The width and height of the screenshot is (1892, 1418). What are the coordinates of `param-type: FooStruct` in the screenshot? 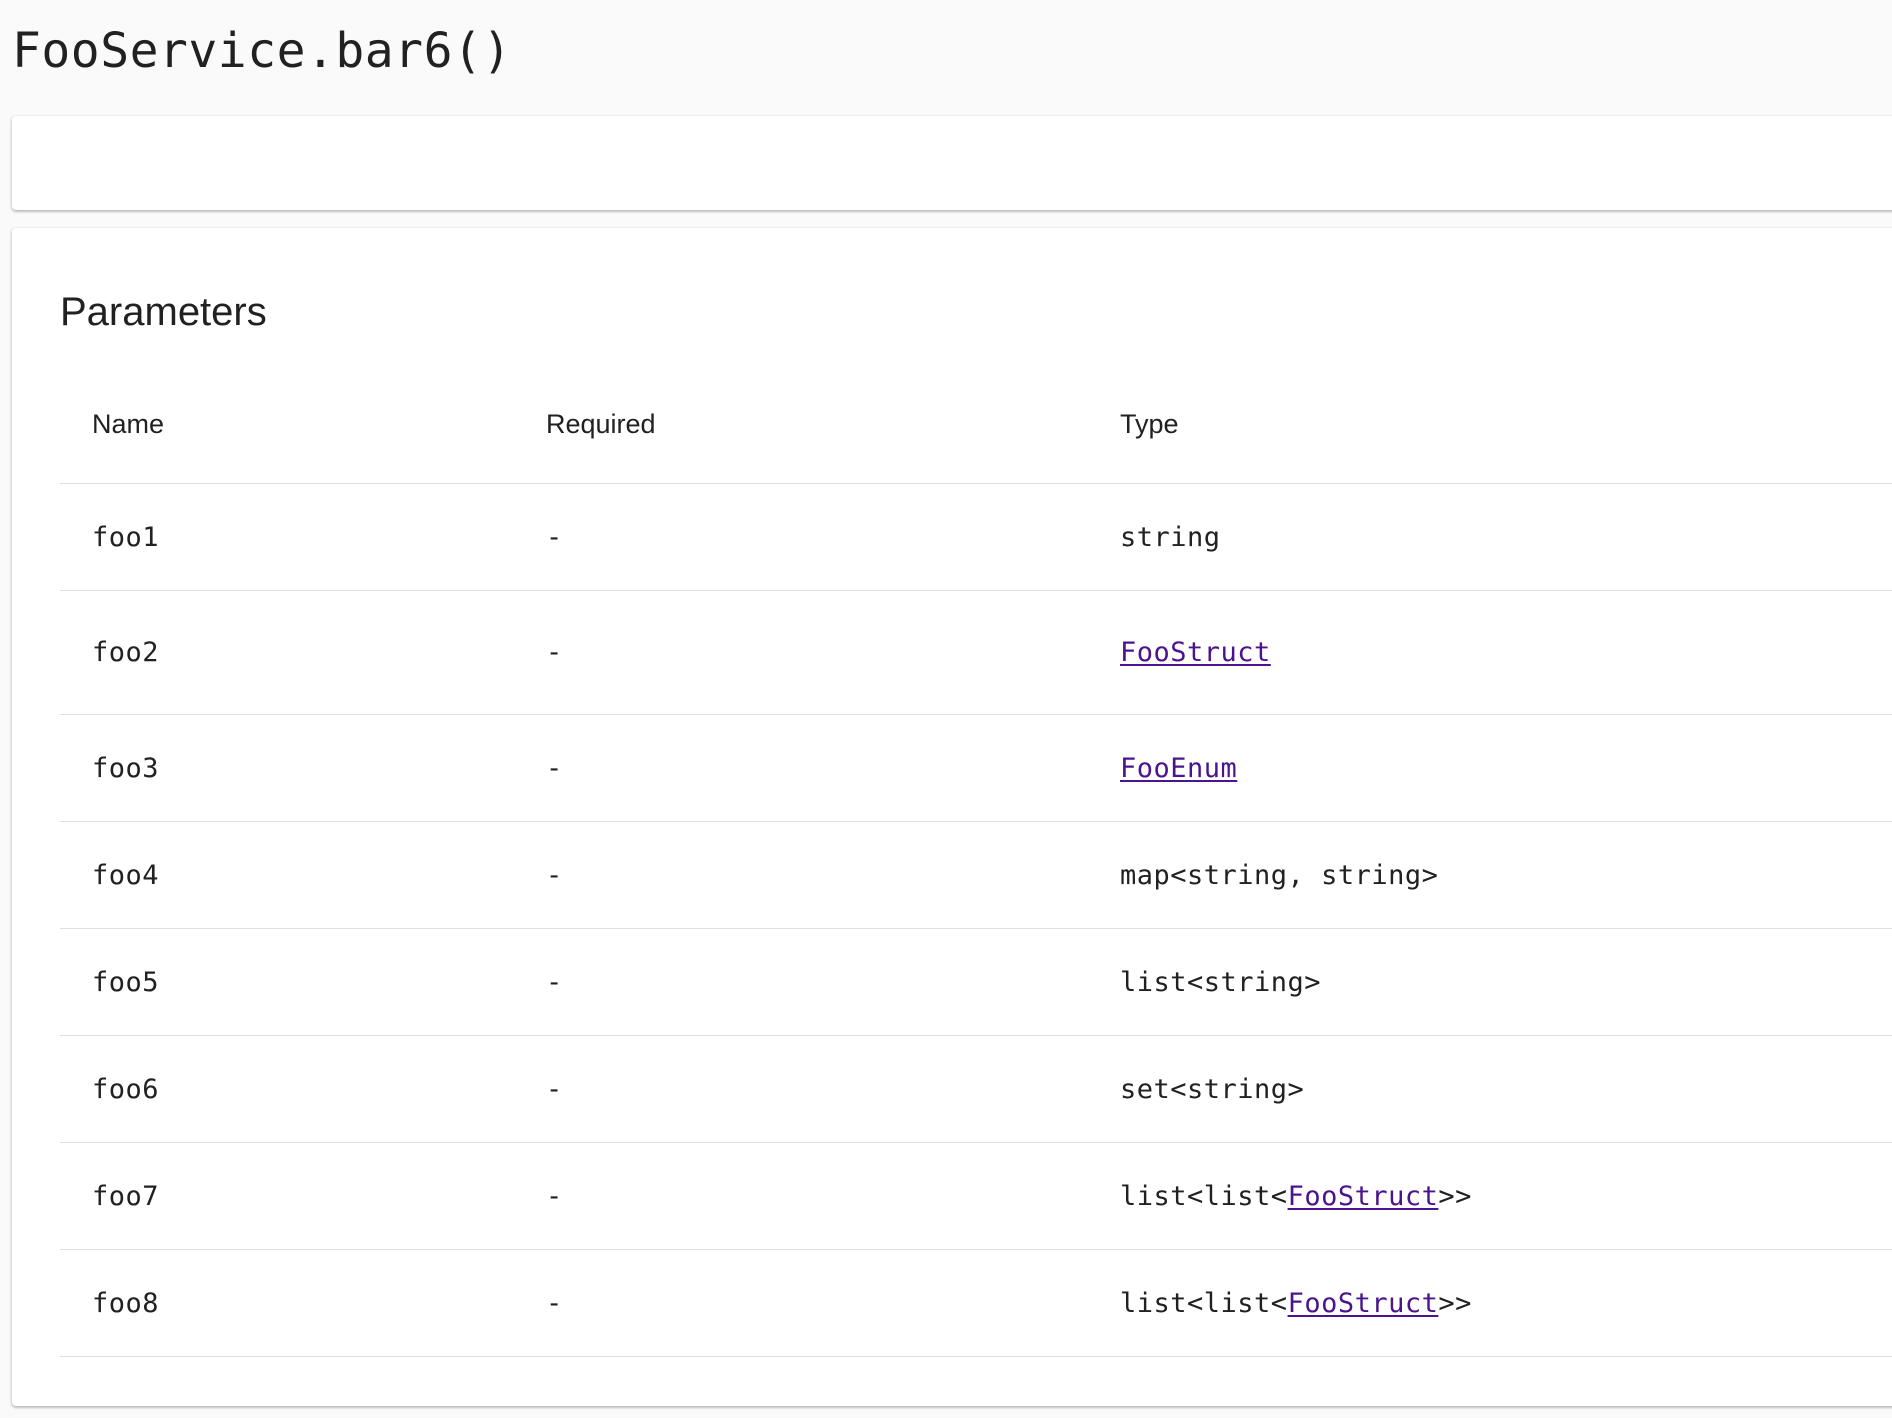 It's located at (1490, 652).